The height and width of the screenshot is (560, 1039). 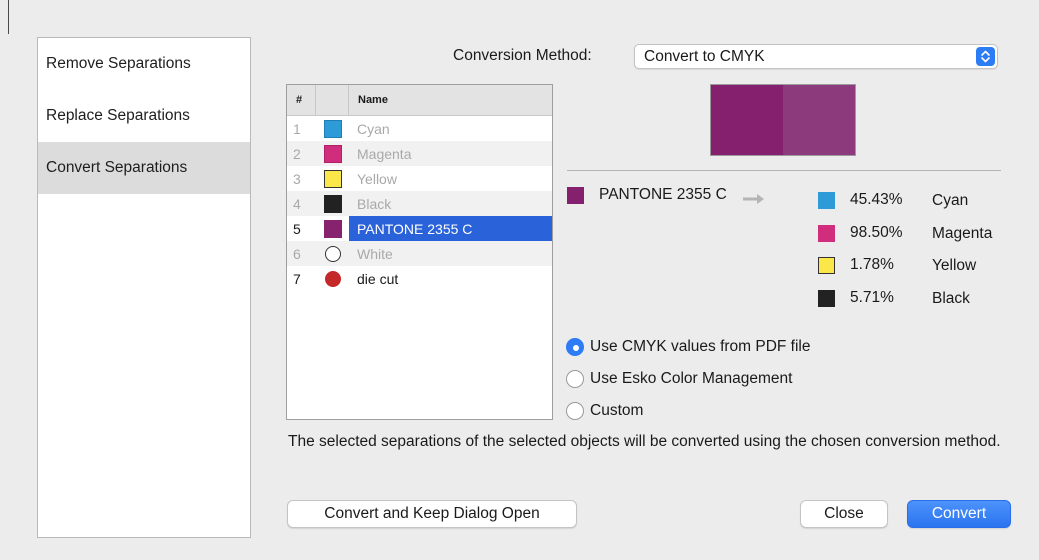 What do you see at coordinates (826, 265) in the screenshot?
I see `yellow-swatch` at bounding box center [826, 265].